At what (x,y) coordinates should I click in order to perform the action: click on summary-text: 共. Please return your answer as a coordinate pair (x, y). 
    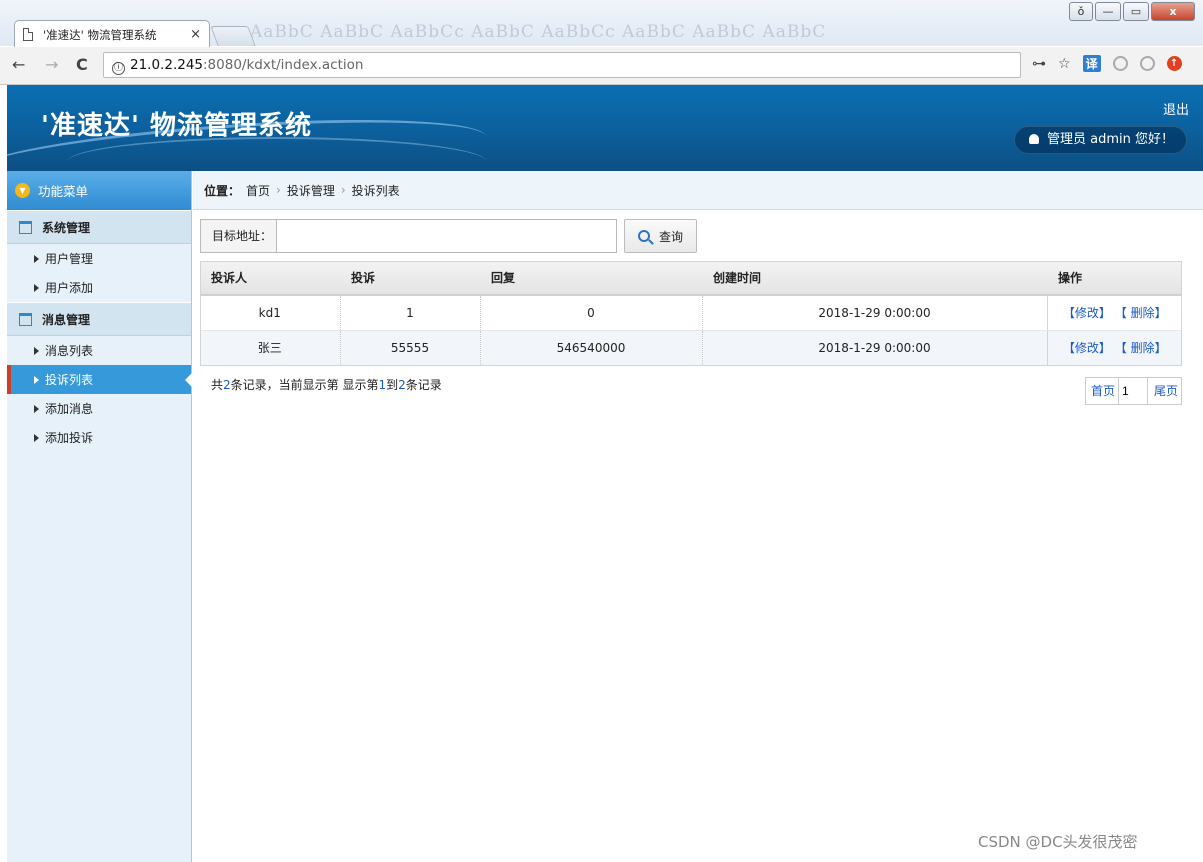
    Looking at the image, I should click on (217, 385).